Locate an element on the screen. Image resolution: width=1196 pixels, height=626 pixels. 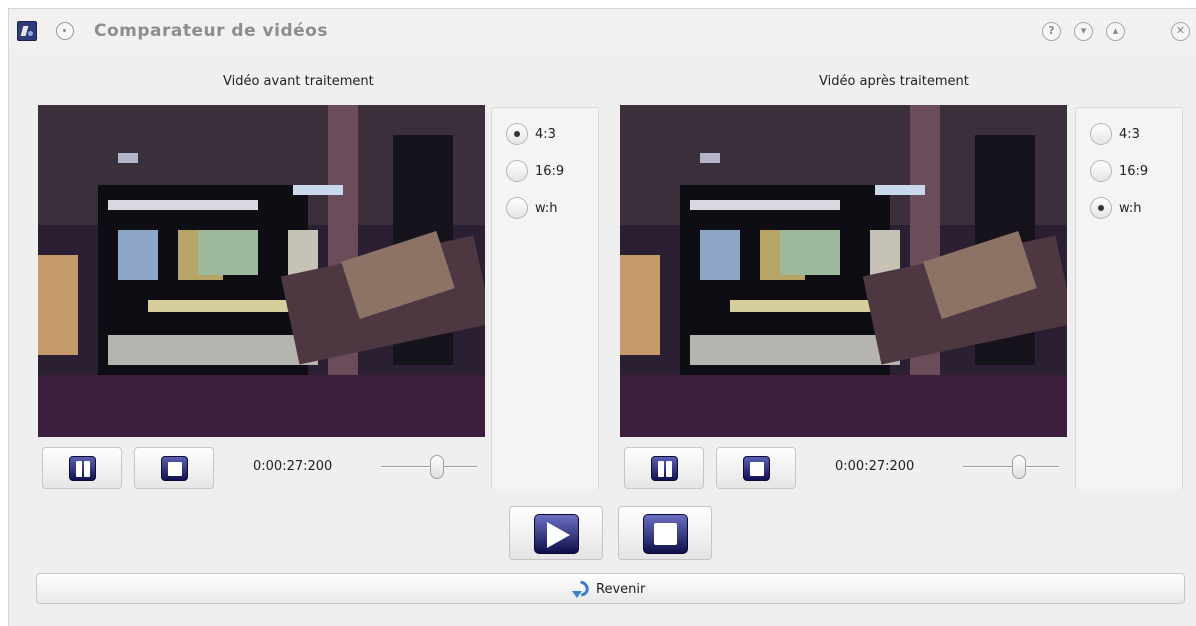
undo-arrow-icon is located at coordinates (578, 589).